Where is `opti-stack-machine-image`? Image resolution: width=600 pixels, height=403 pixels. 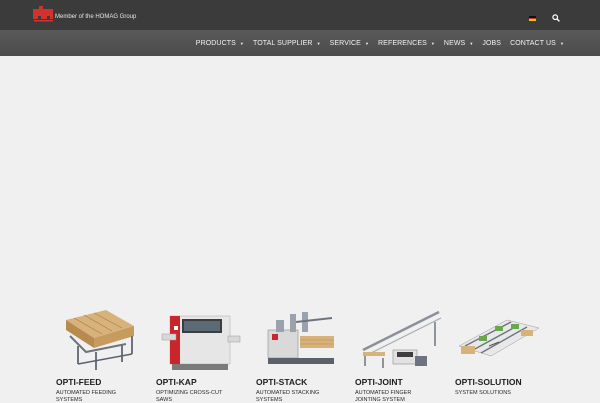
opti-stack-machine-image is located at coordinates (300, 338).